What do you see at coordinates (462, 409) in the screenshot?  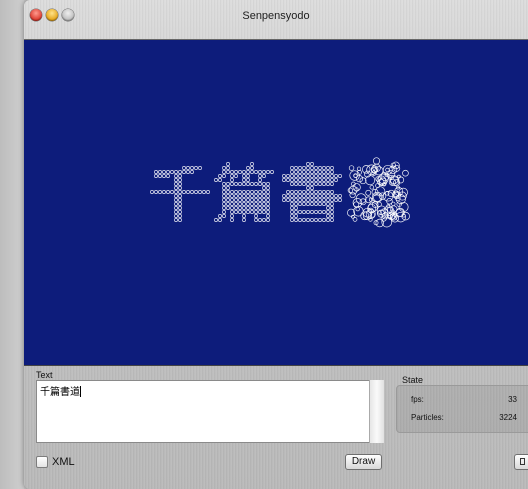 I see `state-panel: fps: 33 Particles: 3224` at bounding box center [462, 409].